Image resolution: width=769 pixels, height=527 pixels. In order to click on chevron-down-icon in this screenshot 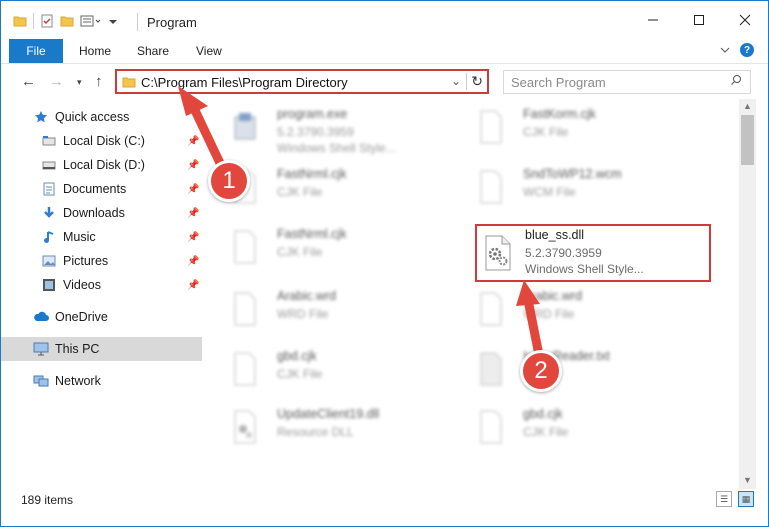, I will do `click(113, 21)`.